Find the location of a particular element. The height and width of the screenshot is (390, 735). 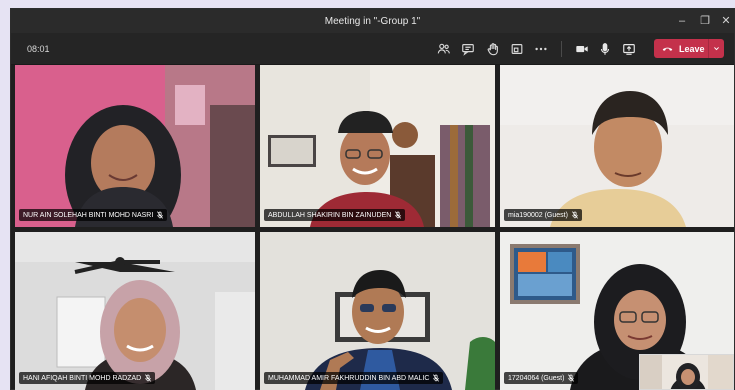

participant-tile: ABDULLAH SHAKIRIN BIN ZAINUDEN is located at coordinates (377, 146).